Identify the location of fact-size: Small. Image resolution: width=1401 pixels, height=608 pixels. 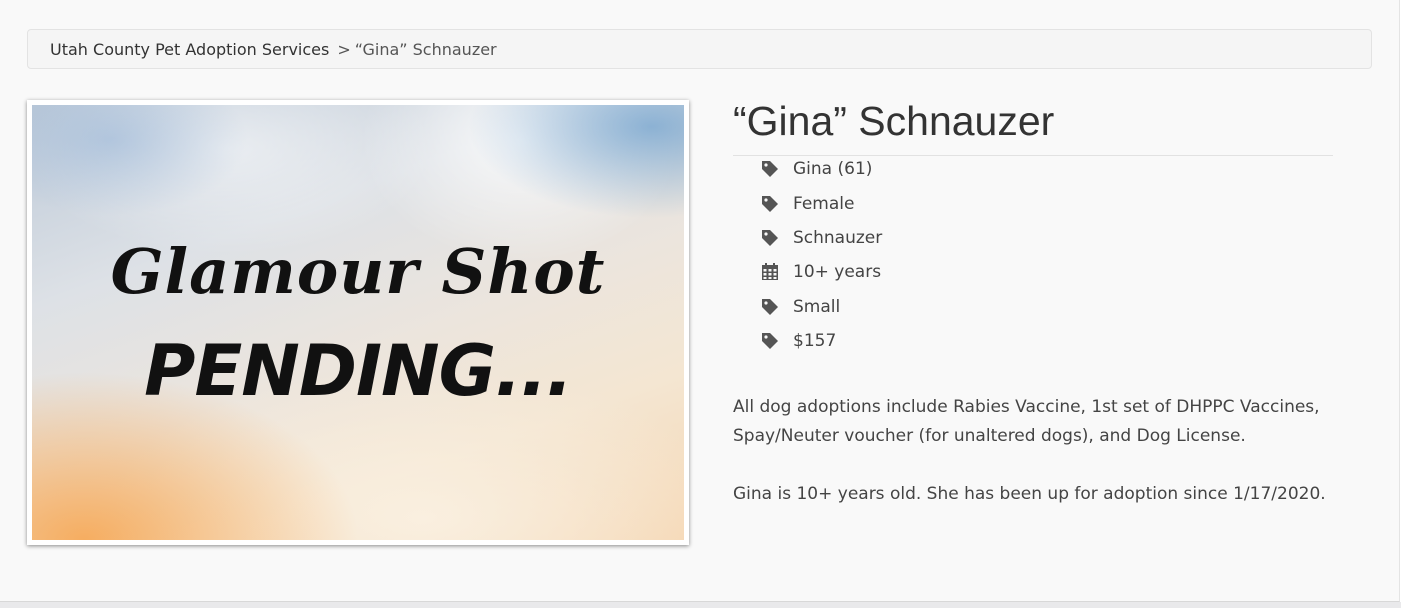
(821, 307).